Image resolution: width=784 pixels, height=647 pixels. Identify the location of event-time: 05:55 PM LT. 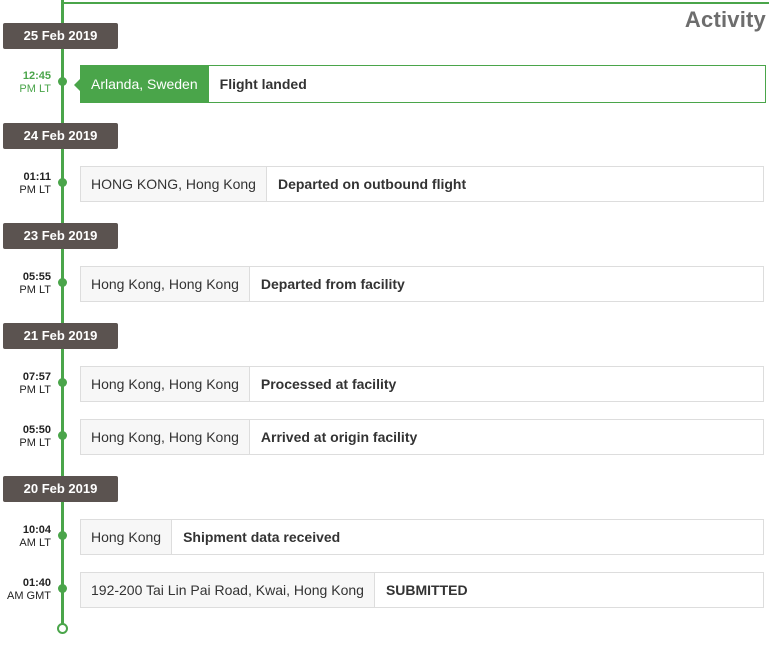
(25, 284).